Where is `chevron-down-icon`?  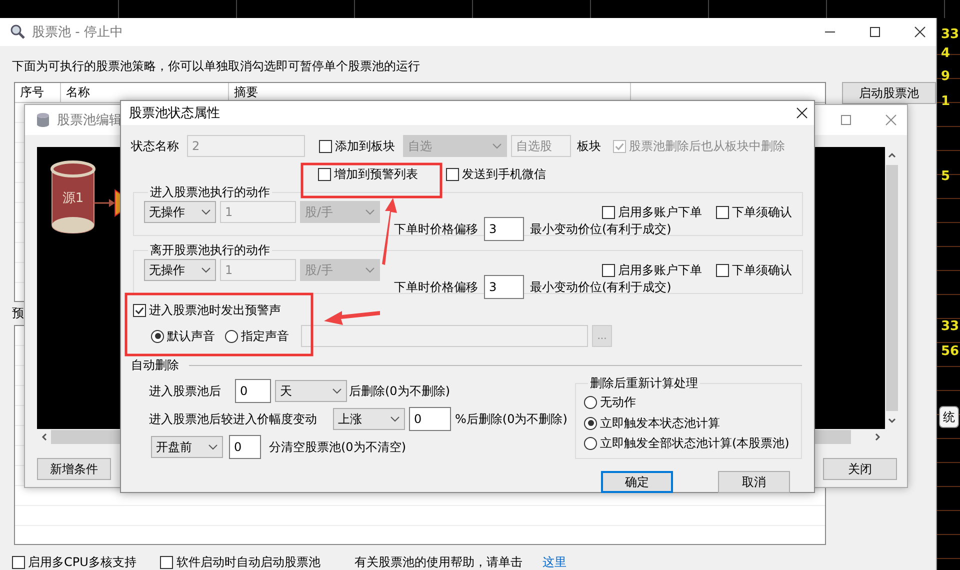 chevron-down-icon is located at coordinates (892, 421).